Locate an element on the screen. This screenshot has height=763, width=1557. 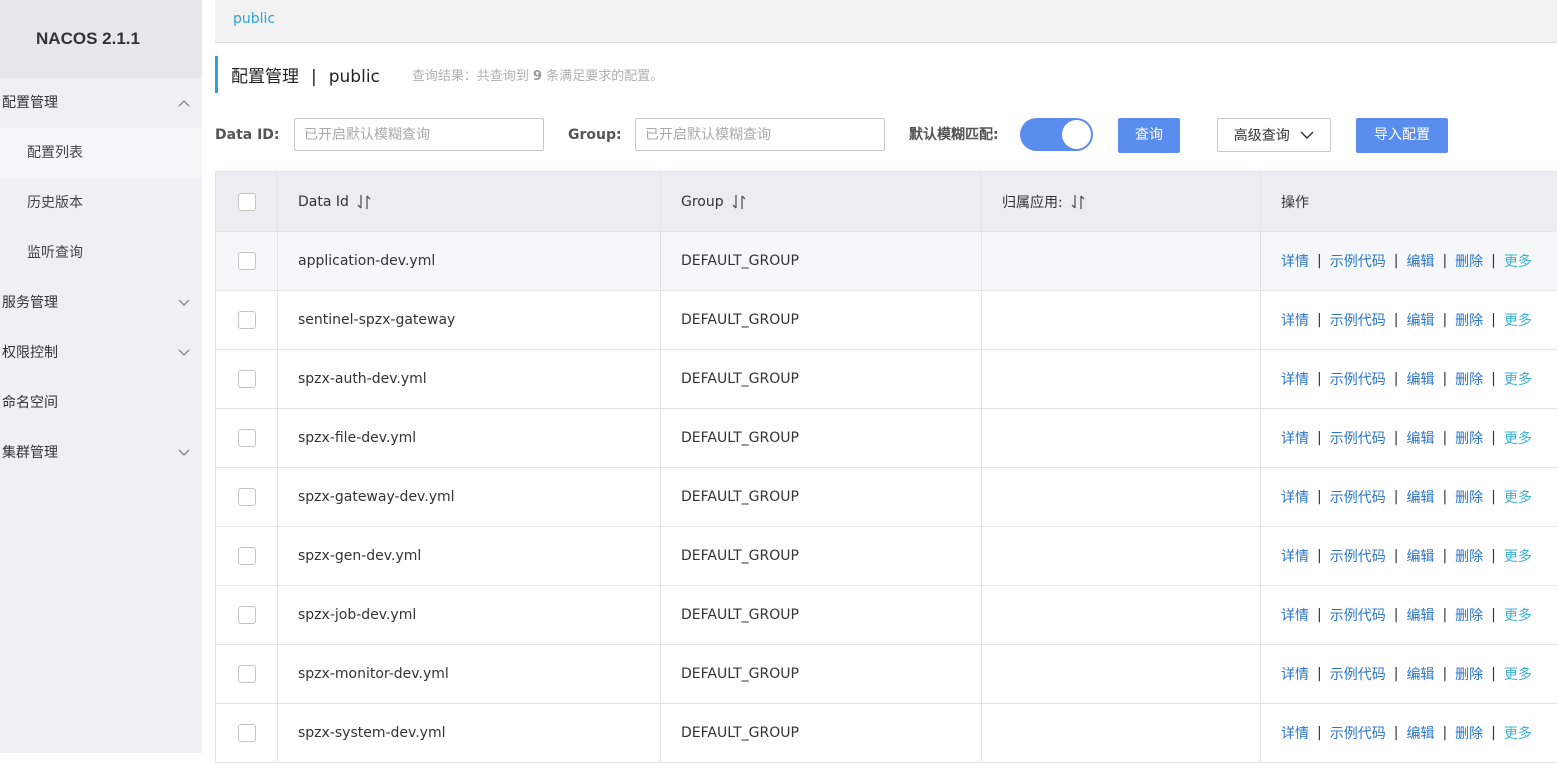
fuzzy-match-toggle is located at coordinates (1056, 134).